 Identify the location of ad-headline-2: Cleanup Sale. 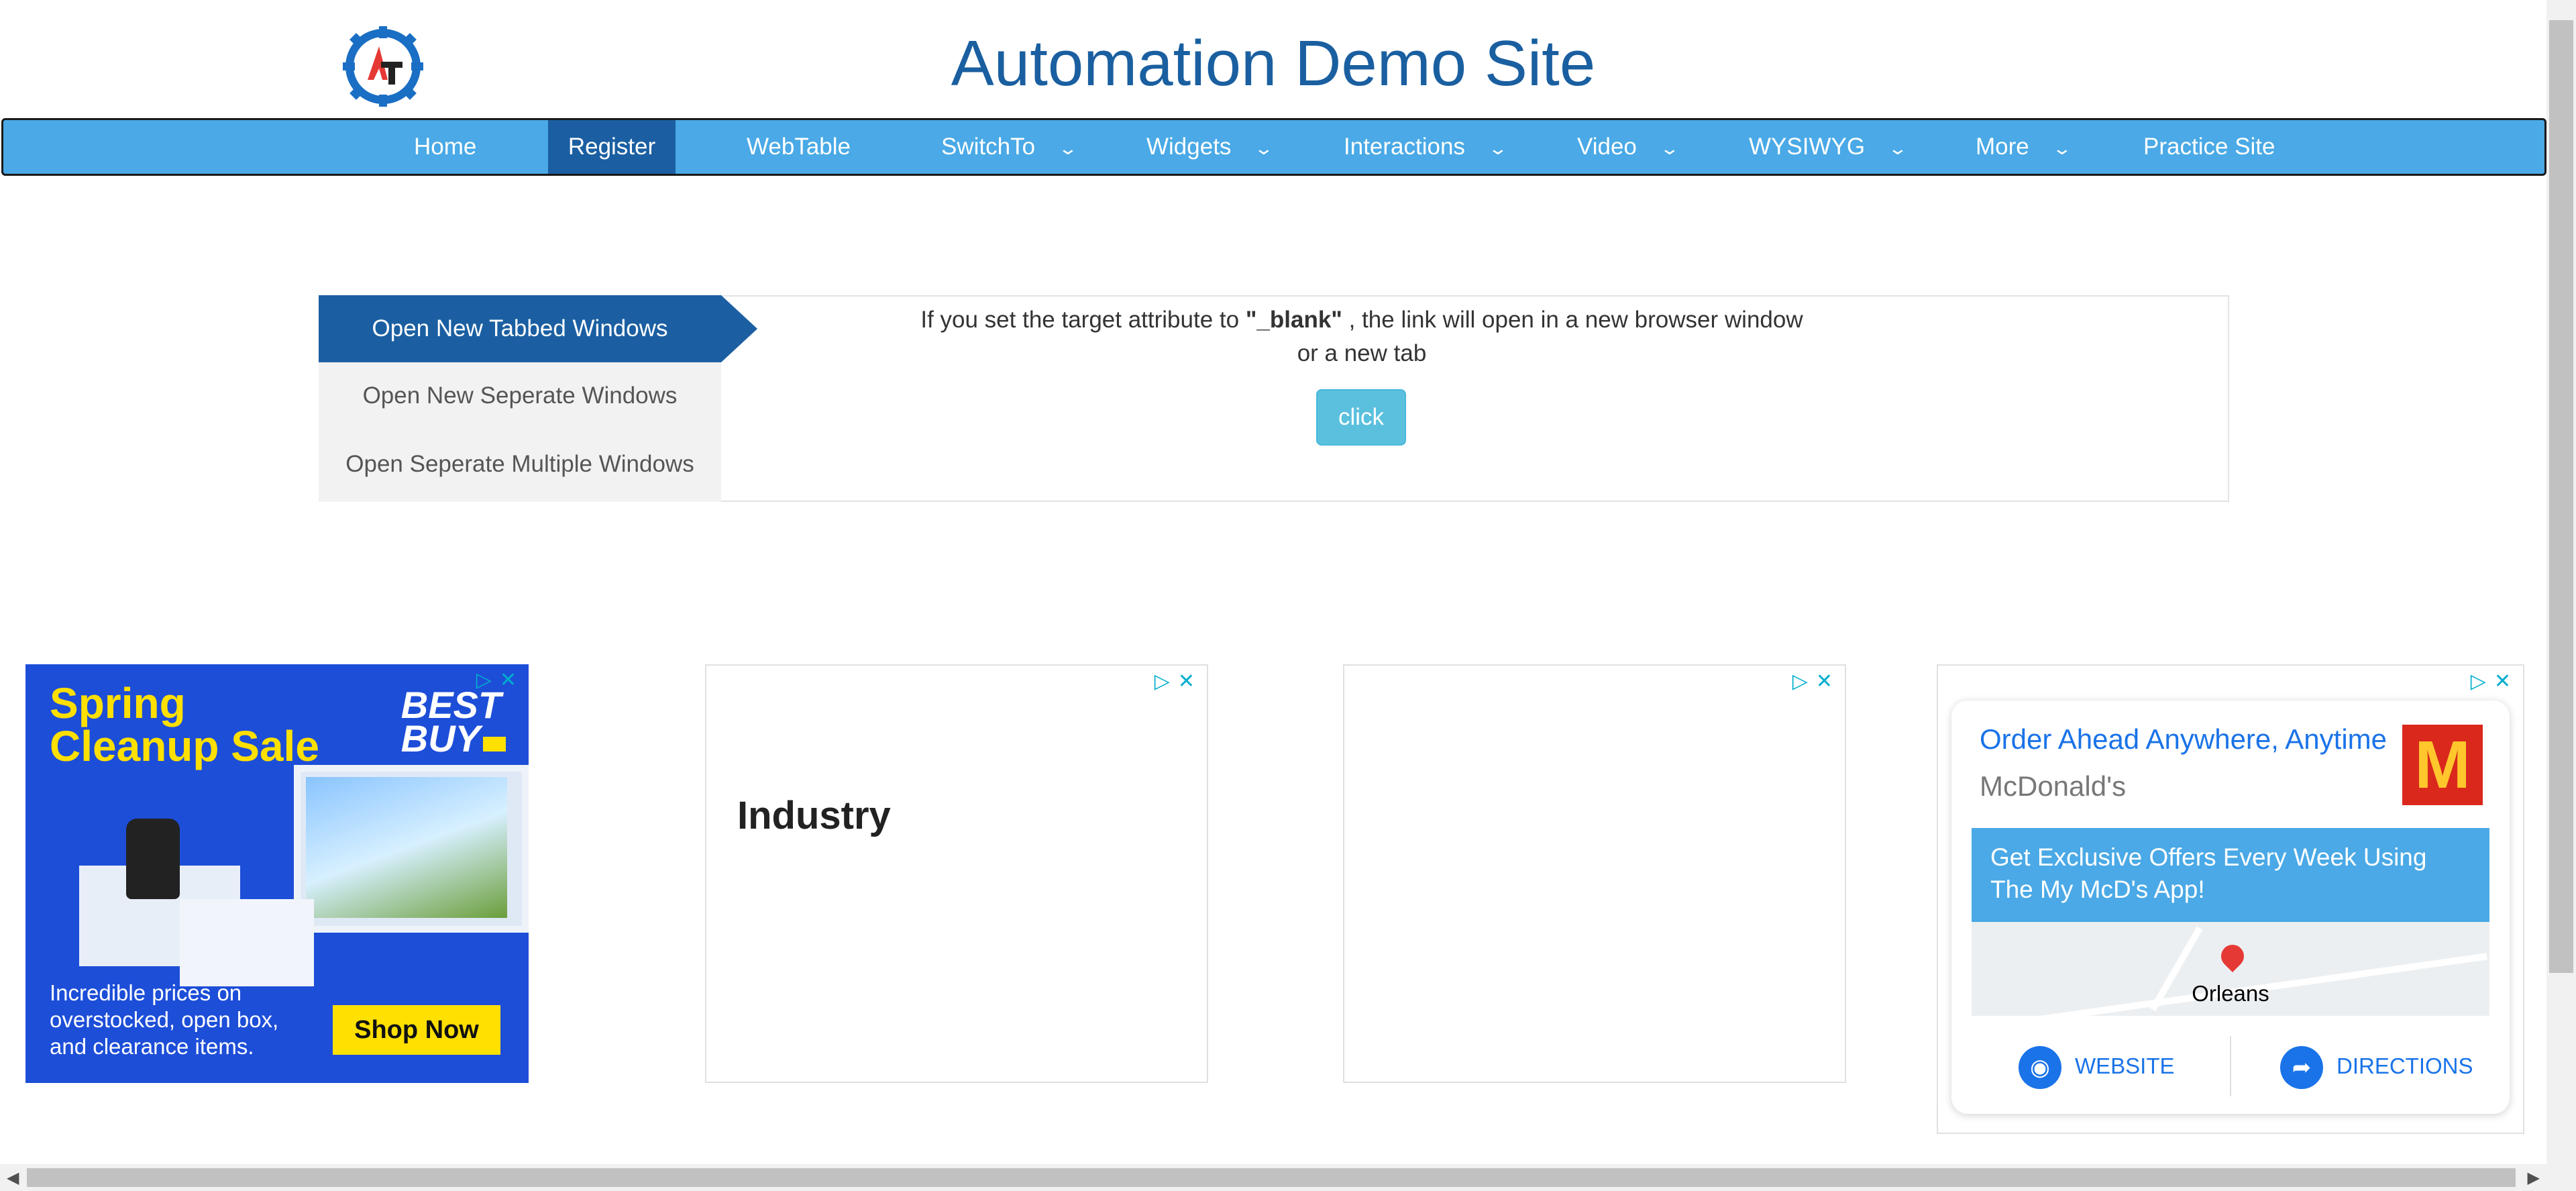
(184, 746).